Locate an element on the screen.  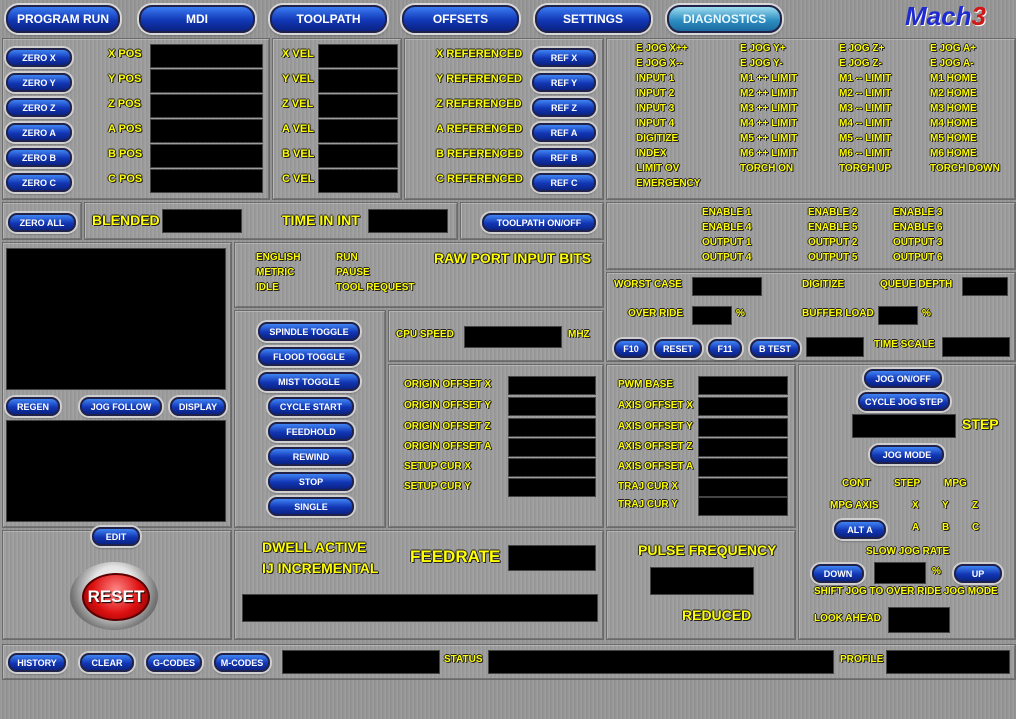
reduced-indicator: REDUCED is located at coordinates (717, 615).